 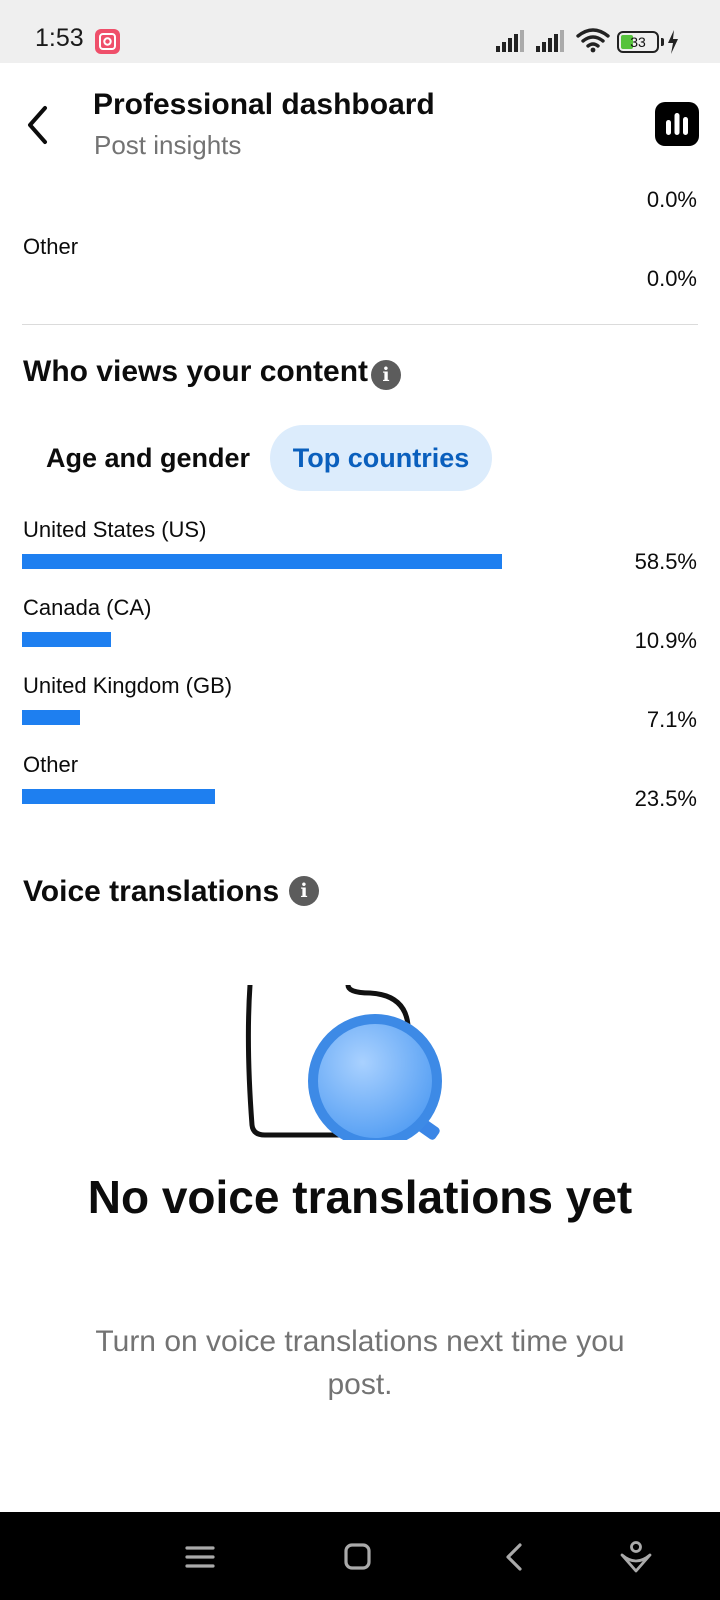 What do you see at coordinates (200, 1557) in the screenshot?
I see `menu-icon` at bounding box center [200, 1557].